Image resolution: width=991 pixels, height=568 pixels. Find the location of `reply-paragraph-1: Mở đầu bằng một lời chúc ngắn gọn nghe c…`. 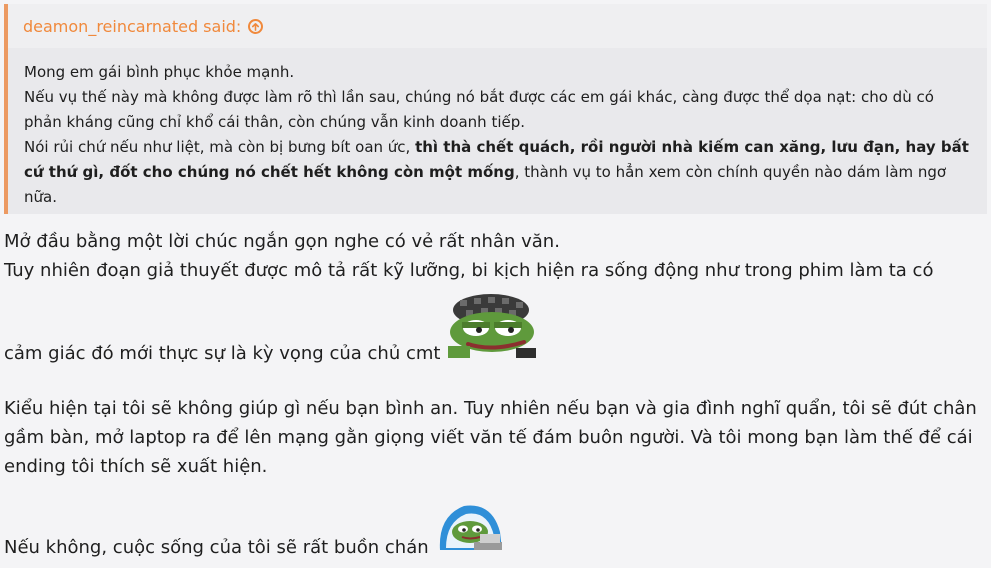

reply-paragraph-1: Mở đầu bằng một lời chúc ngắn gọn nghe c… is located at coordinates (496, 256).